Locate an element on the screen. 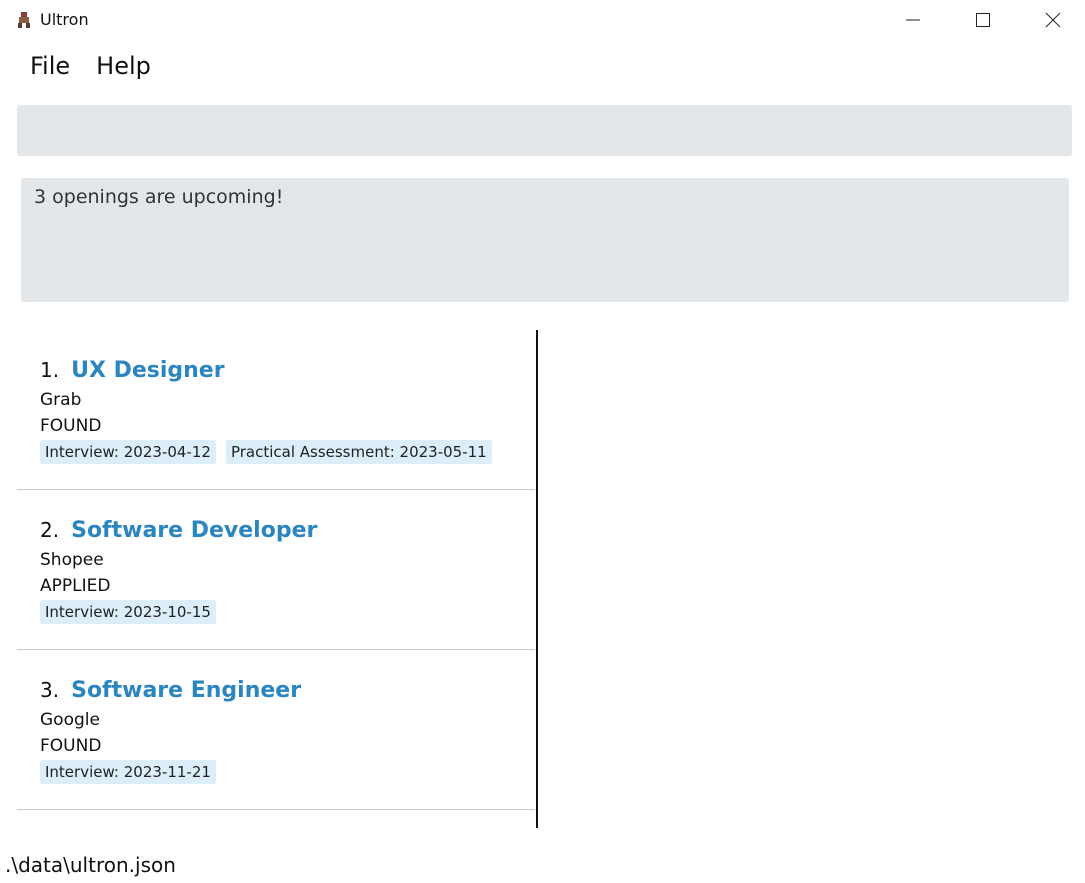  keydate-tag: Interview: 2023-04-12 is located at coordinates (128, 452).